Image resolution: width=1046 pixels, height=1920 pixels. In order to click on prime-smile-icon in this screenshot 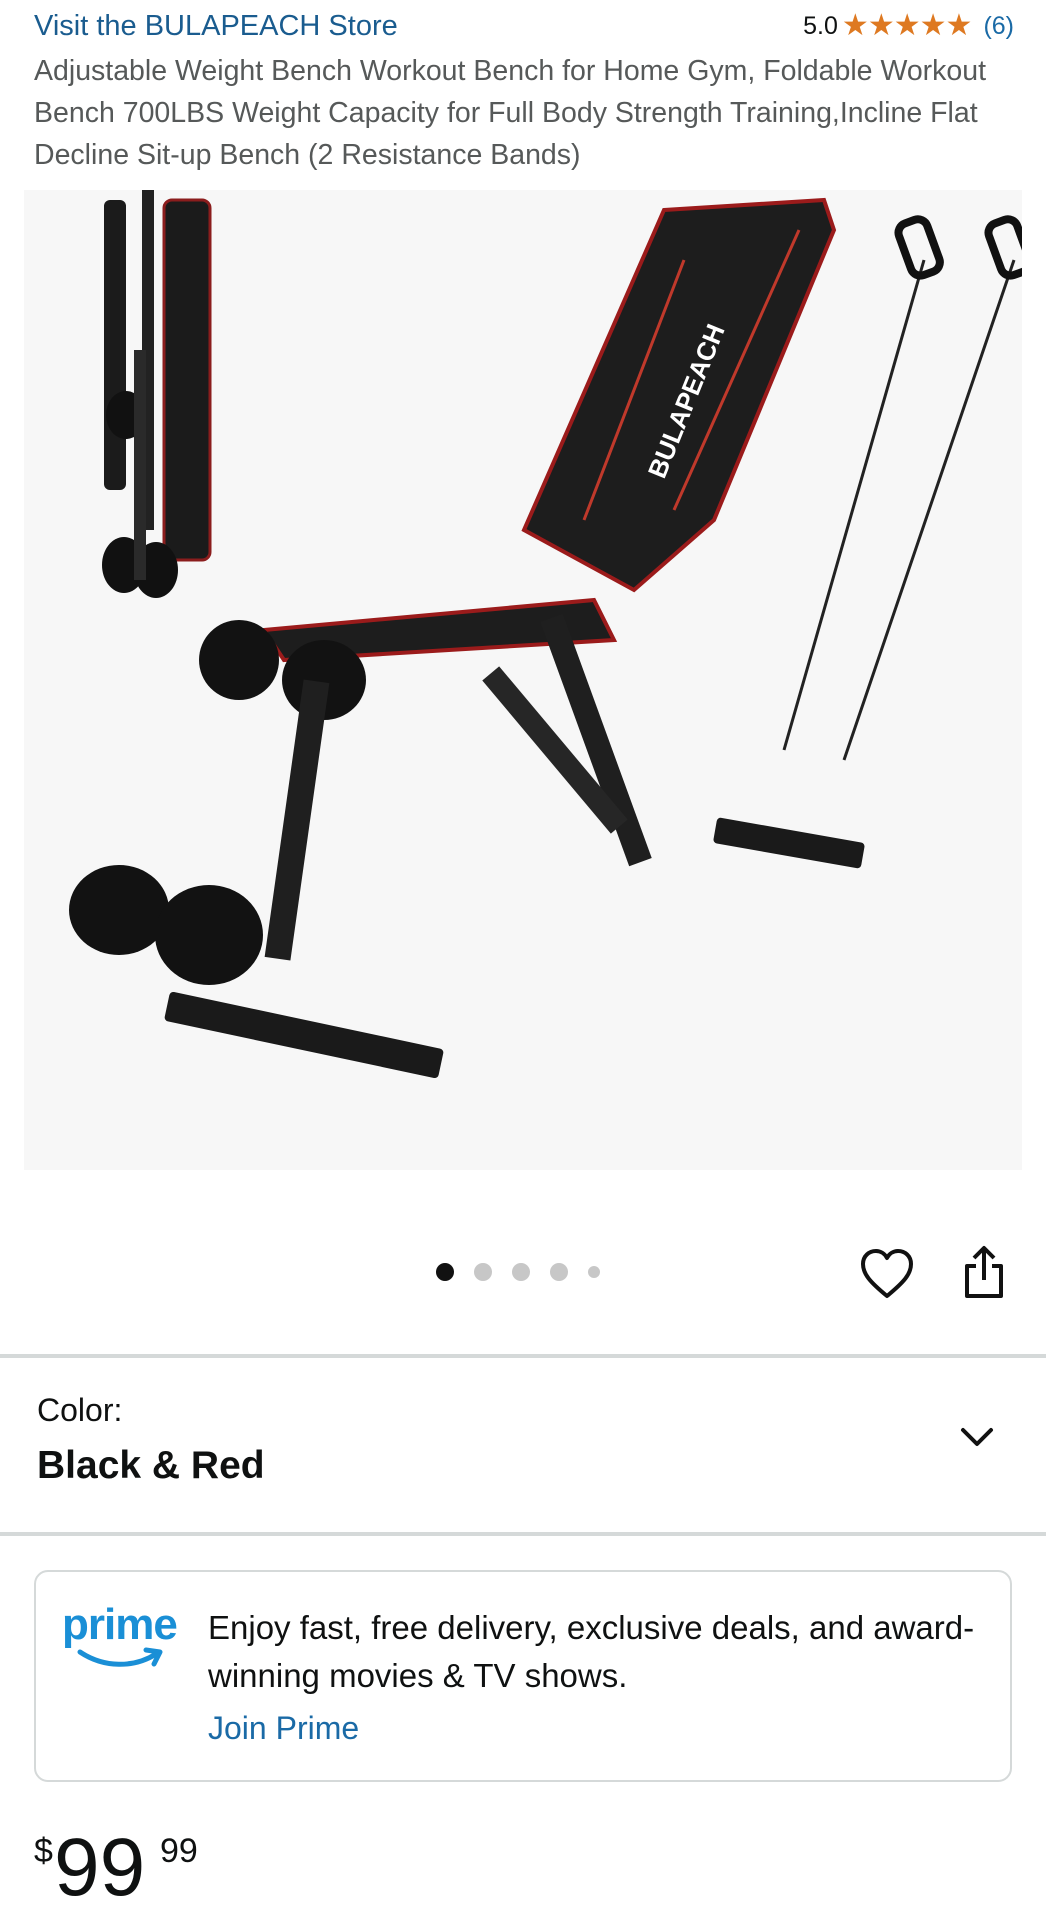, I will do `click(120, 1657)`.